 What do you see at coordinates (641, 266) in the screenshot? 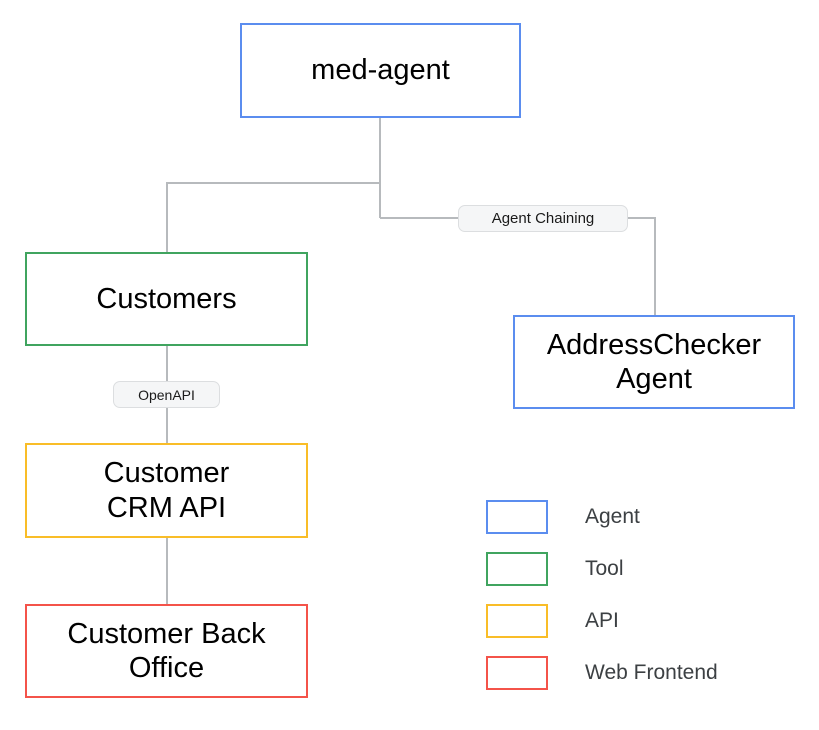
I see `edge-med-agent-to-address-right` at bounding box center [641, 266].